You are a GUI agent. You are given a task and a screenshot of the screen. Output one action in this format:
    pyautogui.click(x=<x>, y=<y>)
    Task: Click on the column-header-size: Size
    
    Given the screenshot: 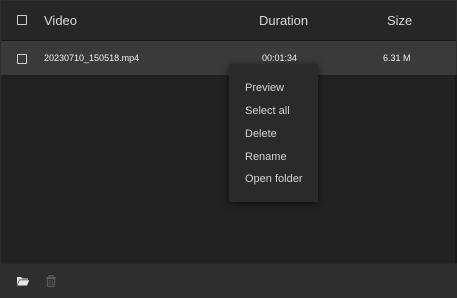 What is the action you would take?
    pyautogui.click(x=399, y=20)
    